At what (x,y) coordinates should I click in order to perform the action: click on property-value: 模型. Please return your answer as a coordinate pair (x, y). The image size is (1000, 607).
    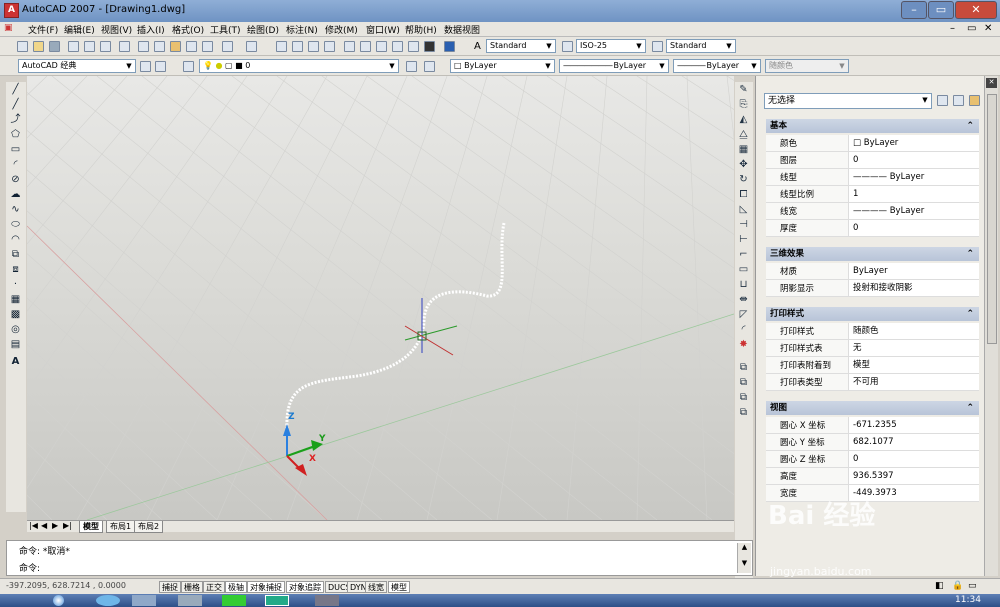
    Looking at the image, I should click on (913, 365).